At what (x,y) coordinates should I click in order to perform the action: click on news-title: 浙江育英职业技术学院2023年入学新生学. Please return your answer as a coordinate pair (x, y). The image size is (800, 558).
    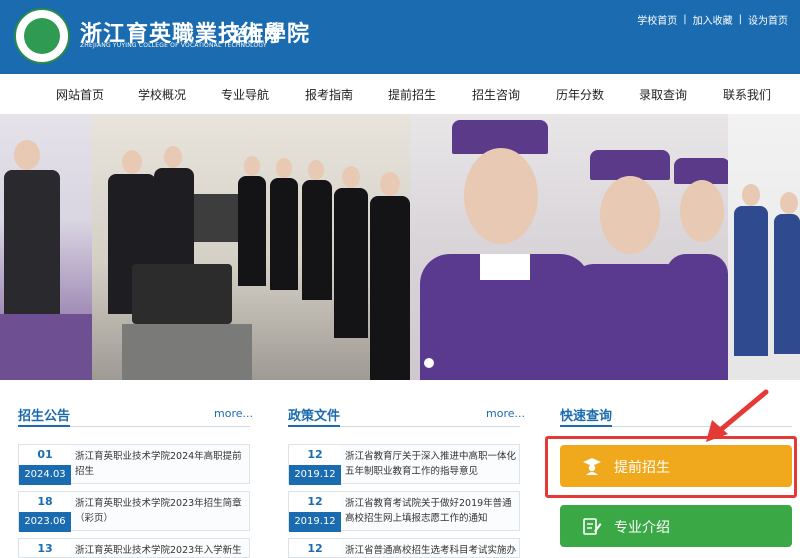
    Looking at the image, I should click on (158, 550).